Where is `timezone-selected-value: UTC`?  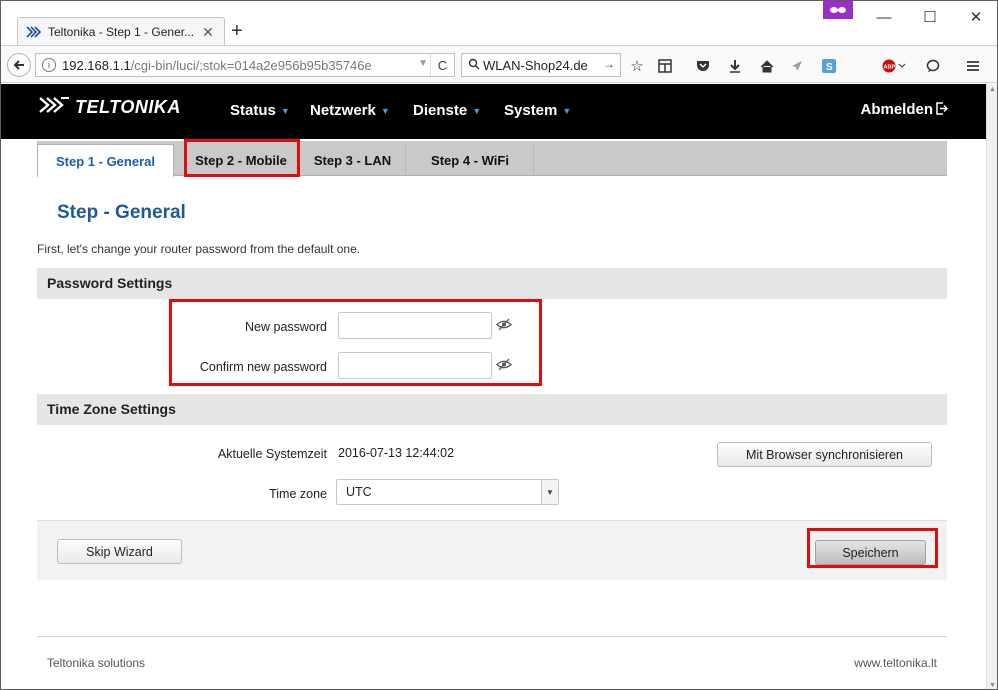 timezone-selected-value: UTC is located at coordinates (359, 492).